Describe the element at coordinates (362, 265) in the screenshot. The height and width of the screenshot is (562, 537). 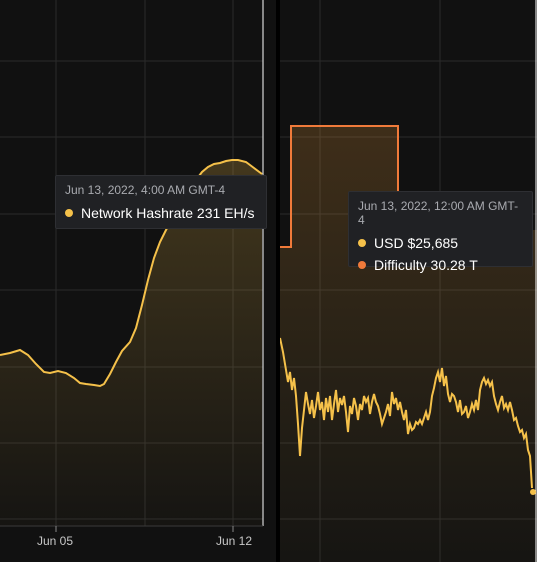
I see `orange-dot-icon` at that location.